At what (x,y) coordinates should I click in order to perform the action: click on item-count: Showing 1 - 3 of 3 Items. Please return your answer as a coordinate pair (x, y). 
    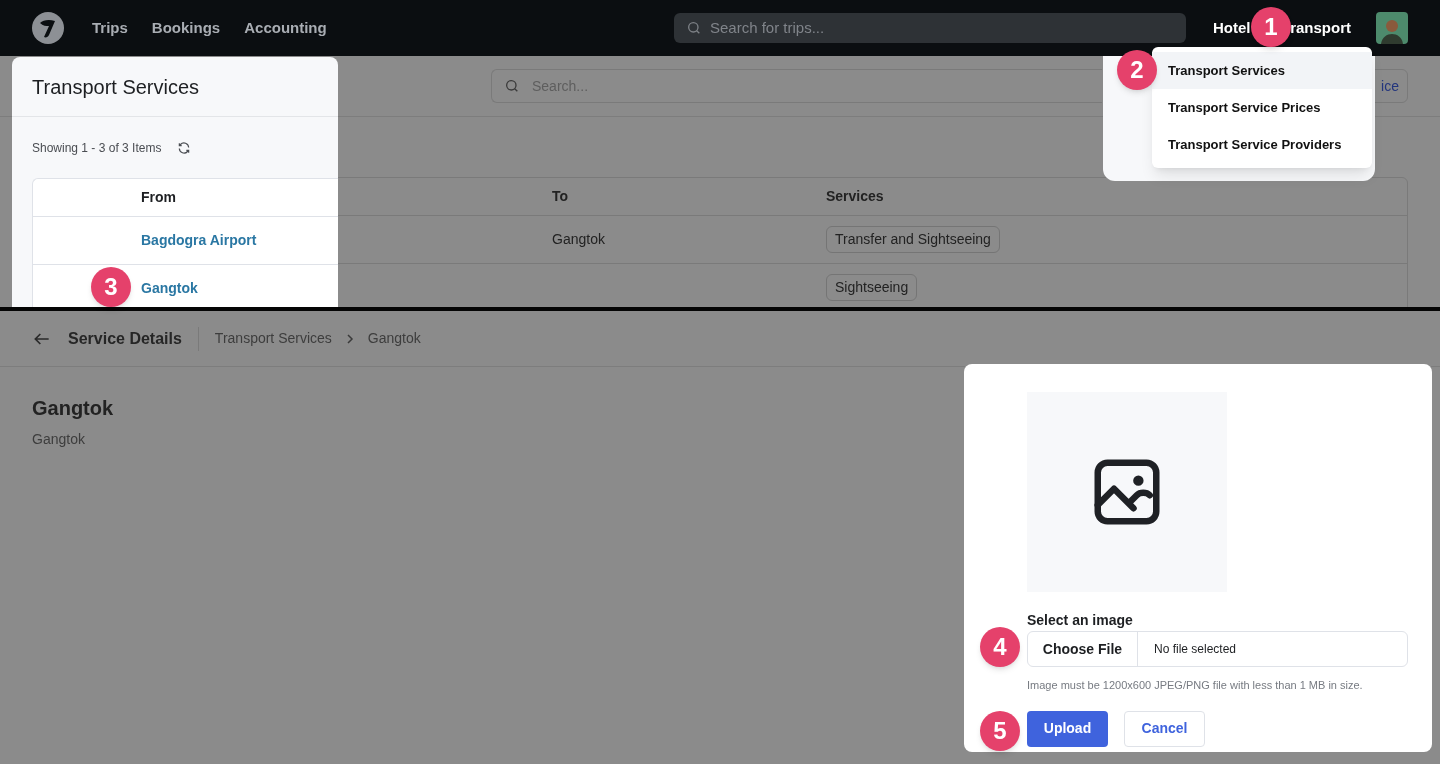
    Looking at the image, I should click on (97, 148).